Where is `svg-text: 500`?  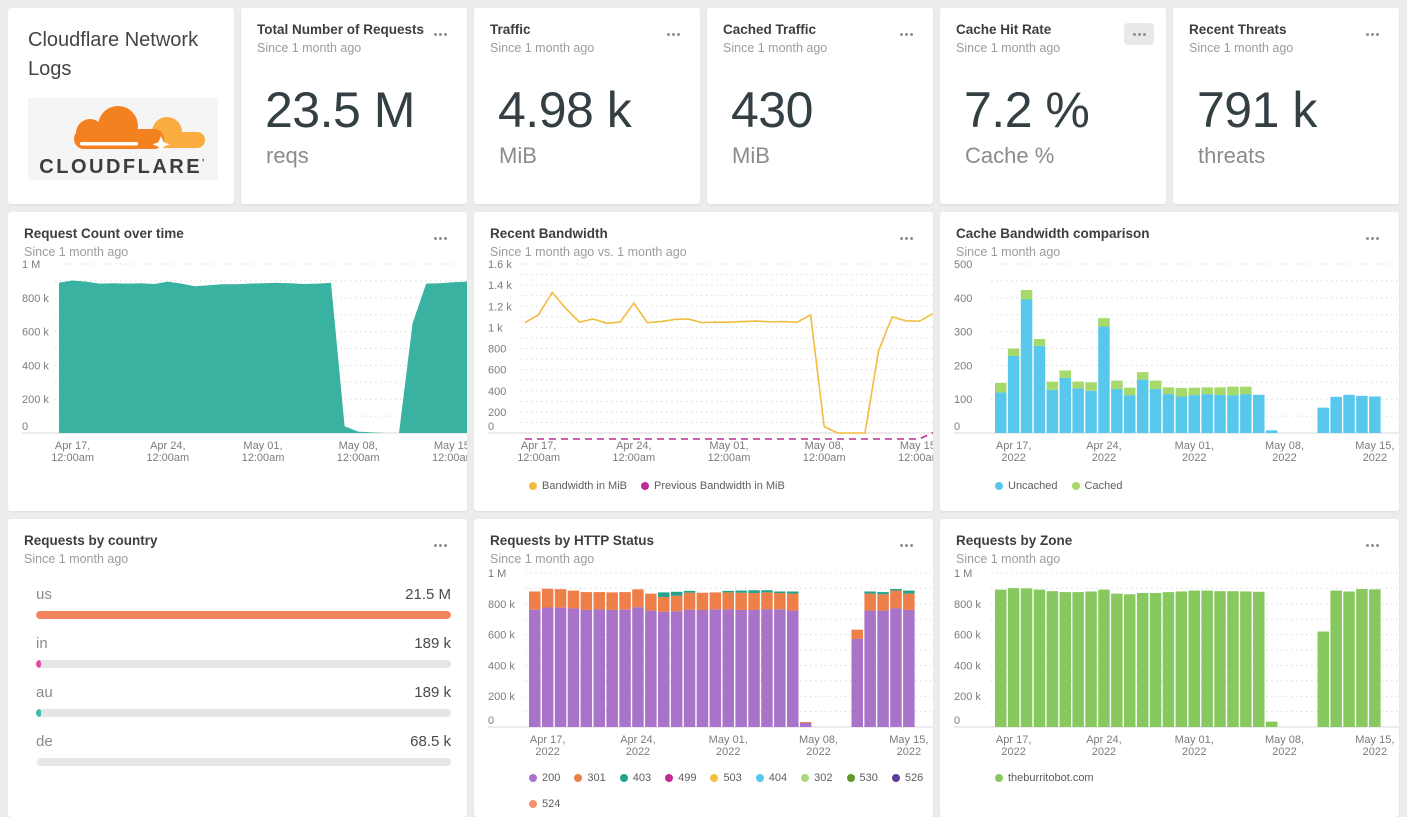
svg-text: 500 is located at coordinates (963, 265).